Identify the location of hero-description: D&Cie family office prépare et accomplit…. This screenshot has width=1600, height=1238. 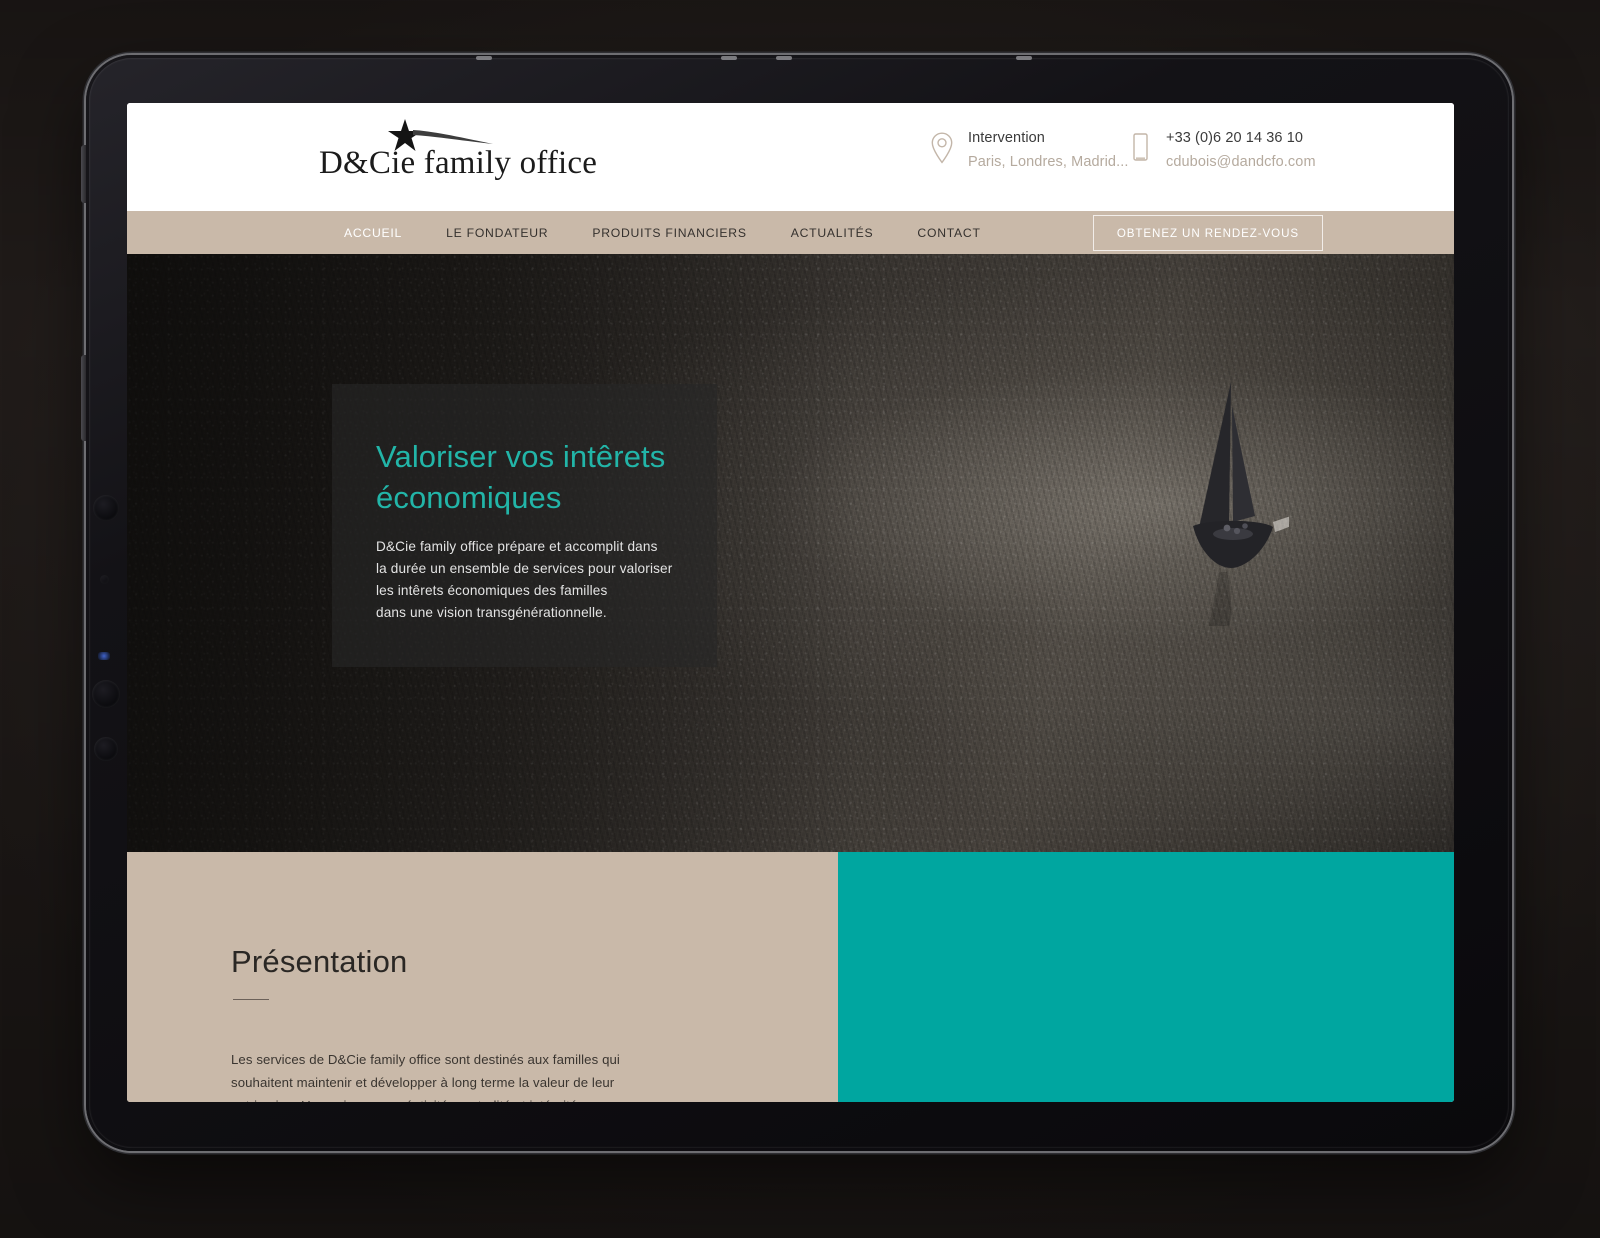
(528, 580).